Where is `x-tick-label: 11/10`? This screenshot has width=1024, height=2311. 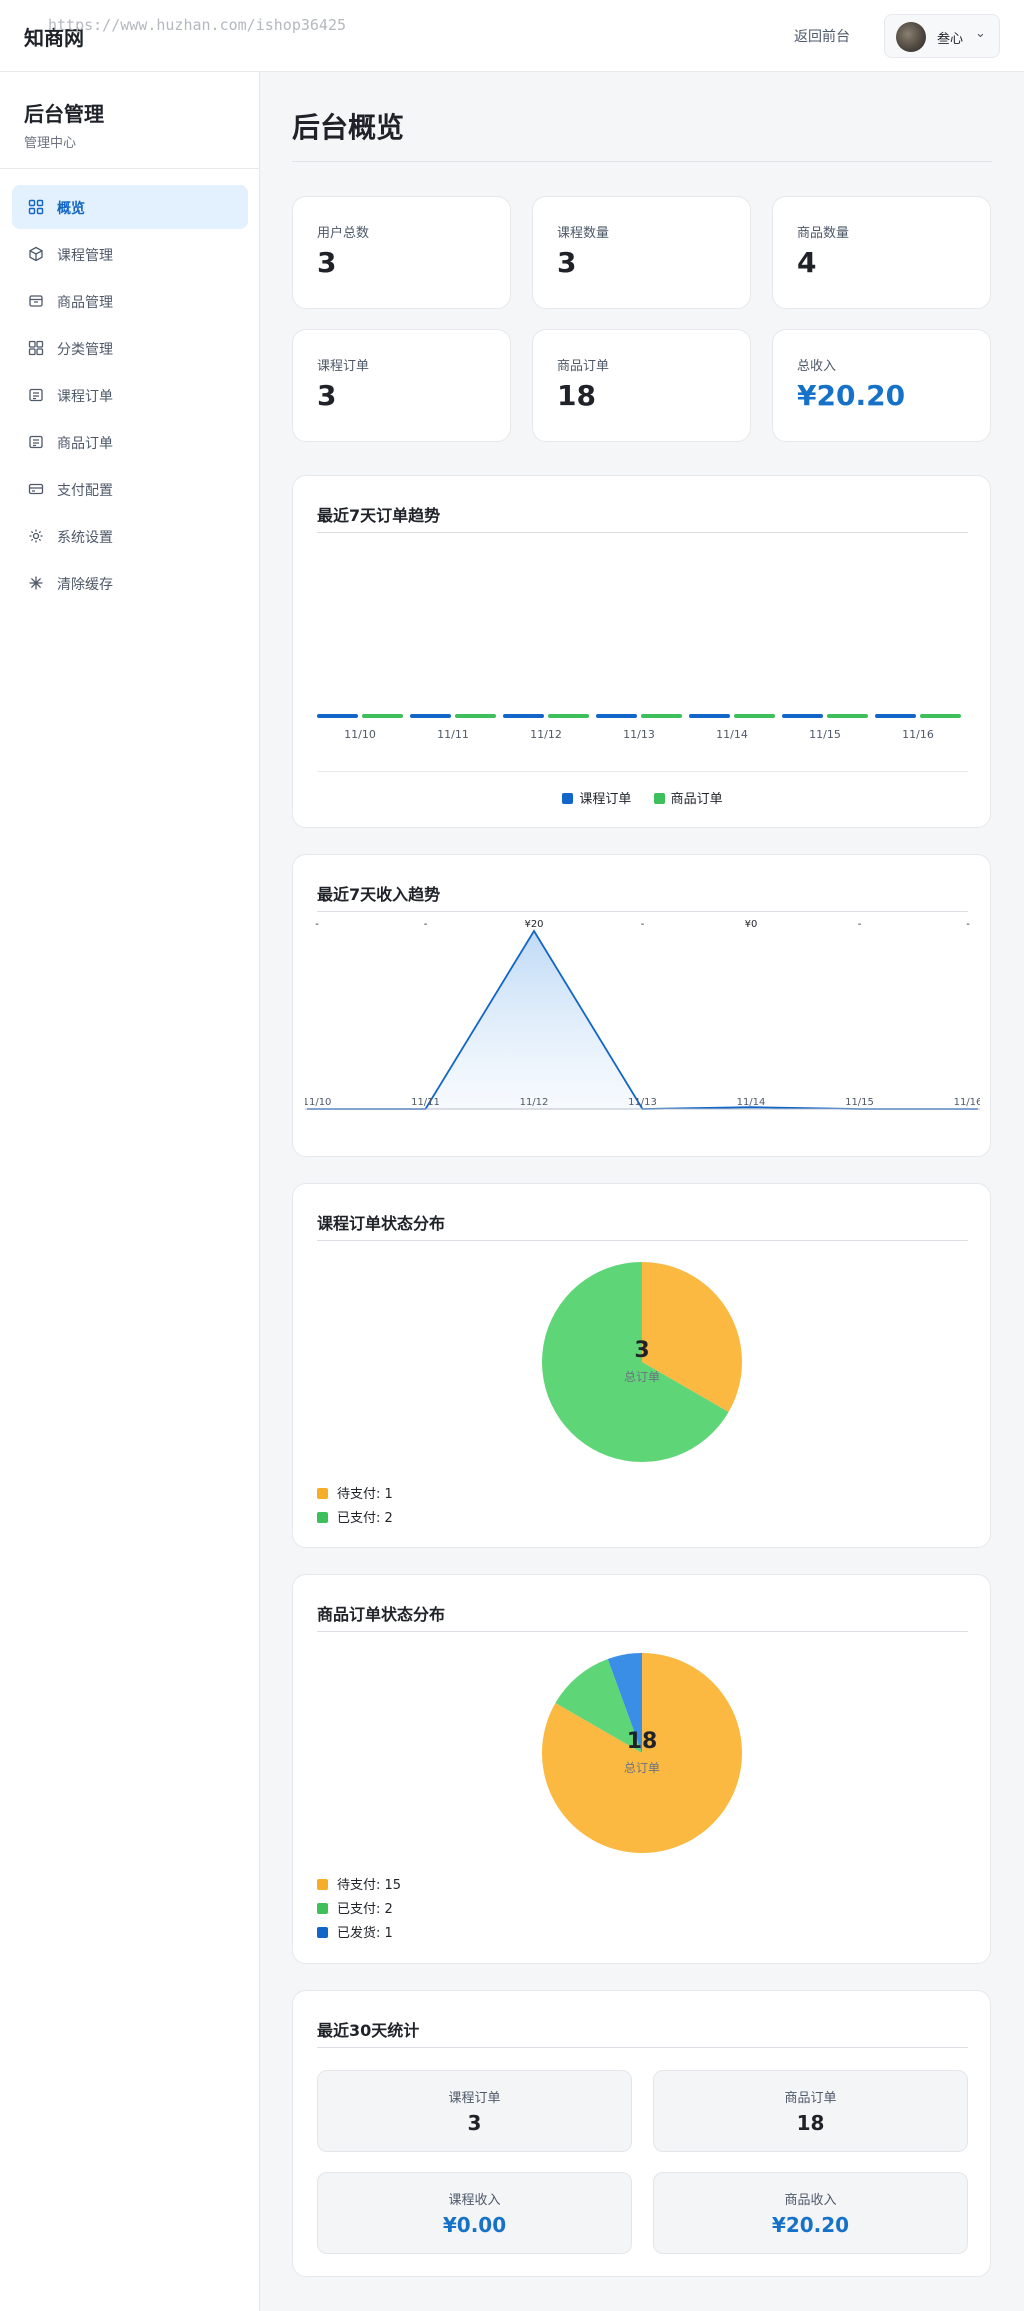
x-tick-label: 11/10 is located at coordinates (360, 734).